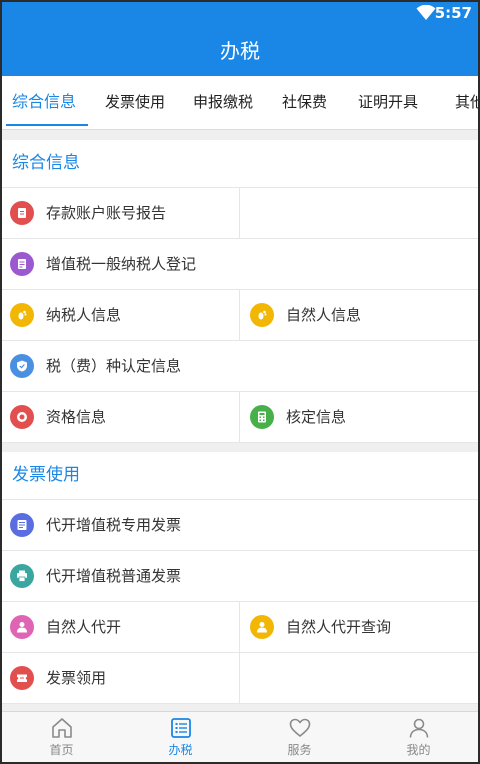 The image size is (480, 764). What do you see at coordinates (47, 125) in the screenshot?
I see `active-tab-indicator` at bounding box center [47, 125].